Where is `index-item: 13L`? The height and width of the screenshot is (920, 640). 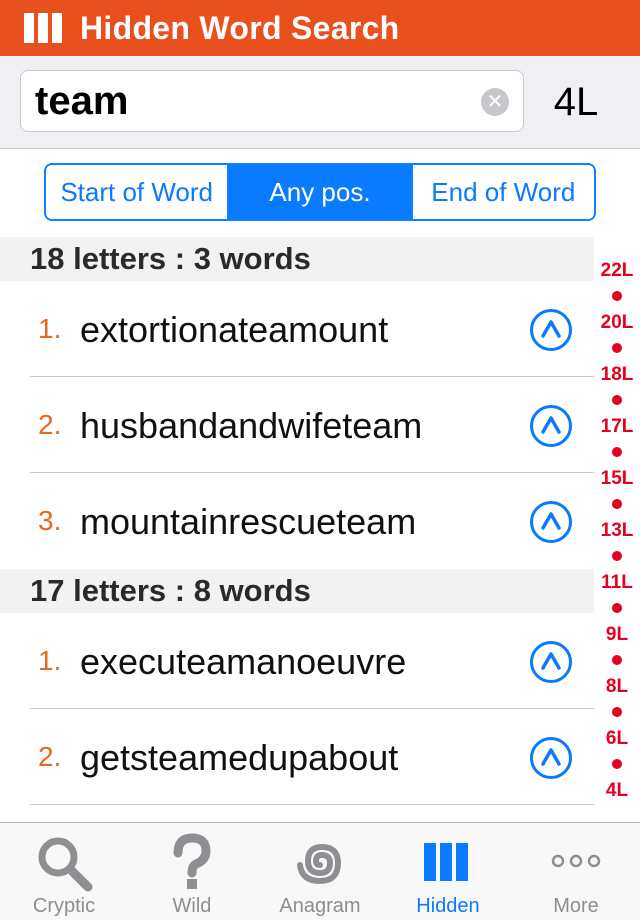 index-item: 13L is located at coordinates (617, 531).